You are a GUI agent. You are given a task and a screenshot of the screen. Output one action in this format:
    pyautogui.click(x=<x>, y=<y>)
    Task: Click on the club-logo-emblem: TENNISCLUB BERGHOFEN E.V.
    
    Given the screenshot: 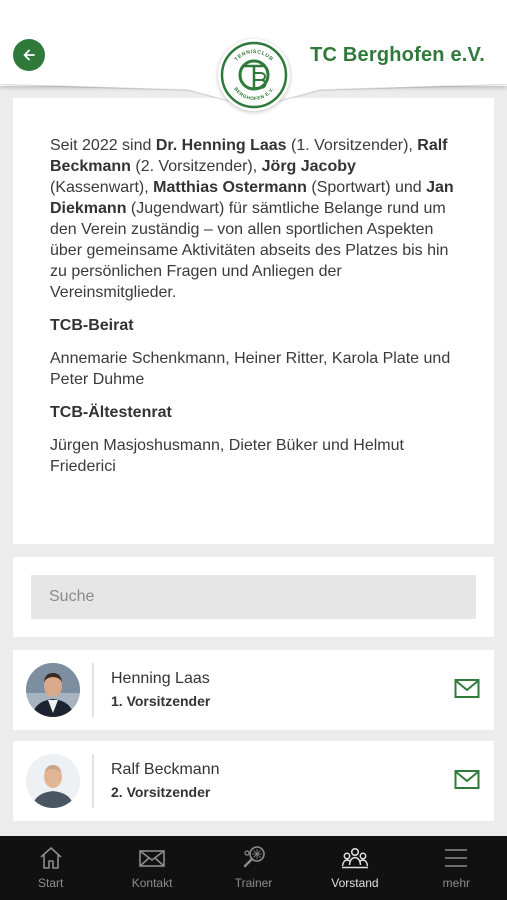 What is the action you would take?
    pyautogui.click(x=254, y=75)
    